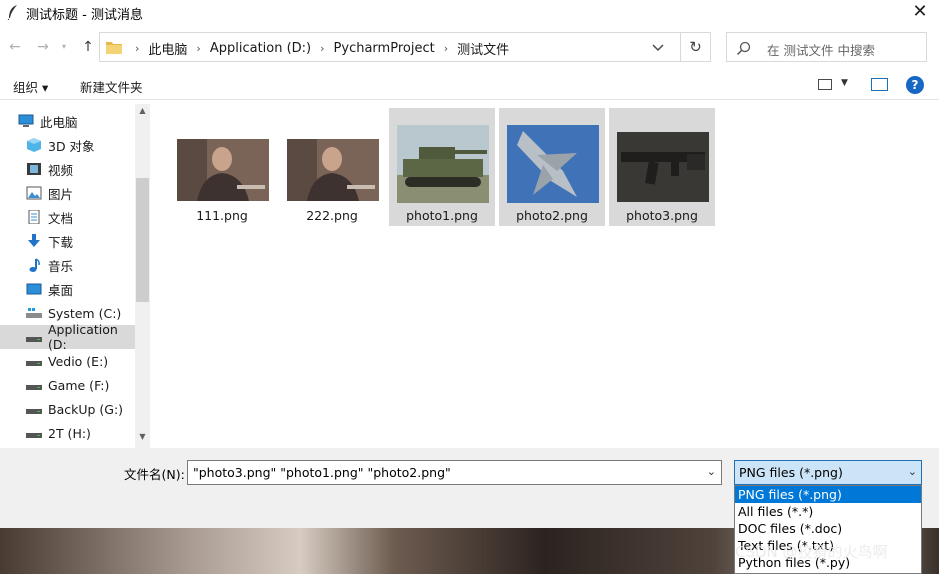 The image size is (939, 574). What do you see at coordinates (43, 47) in the screenshot?
I see `forward-arrow-icon: →` at bounding box center [43, 47].